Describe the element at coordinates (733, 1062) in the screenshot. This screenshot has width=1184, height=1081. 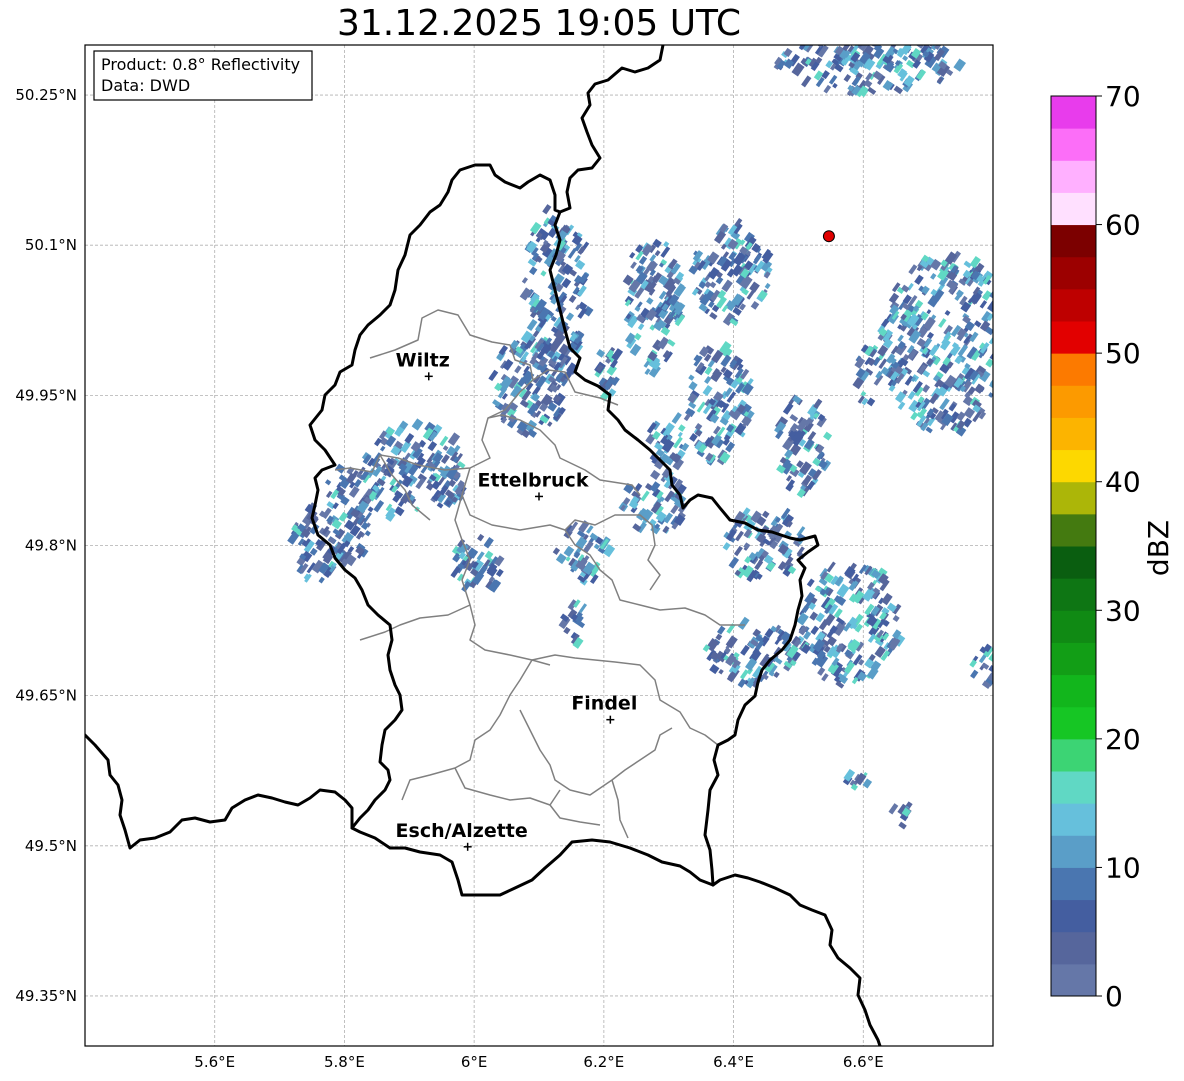
I see `lon-tick-label: 6.4°E` at that location.